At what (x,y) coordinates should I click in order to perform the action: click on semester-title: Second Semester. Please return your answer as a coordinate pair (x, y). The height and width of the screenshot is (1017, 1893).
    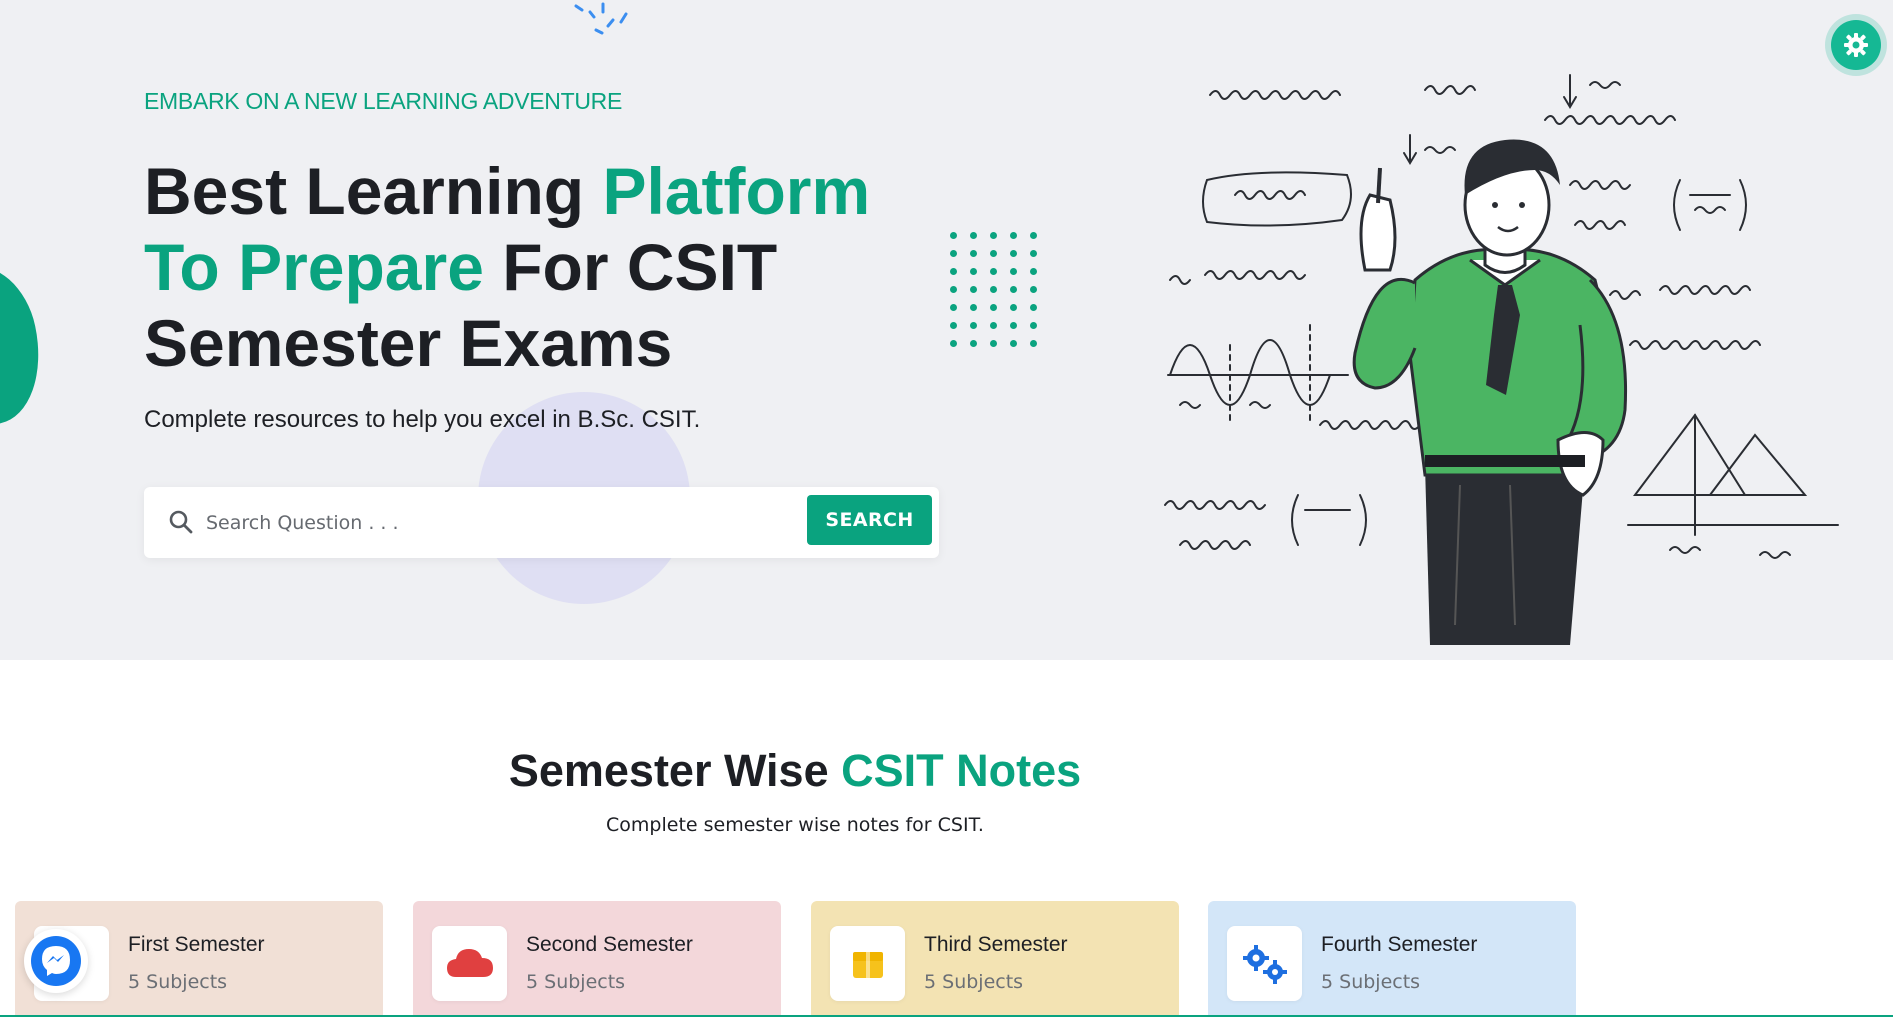
    Looking at the image, I should click on (609, 944).